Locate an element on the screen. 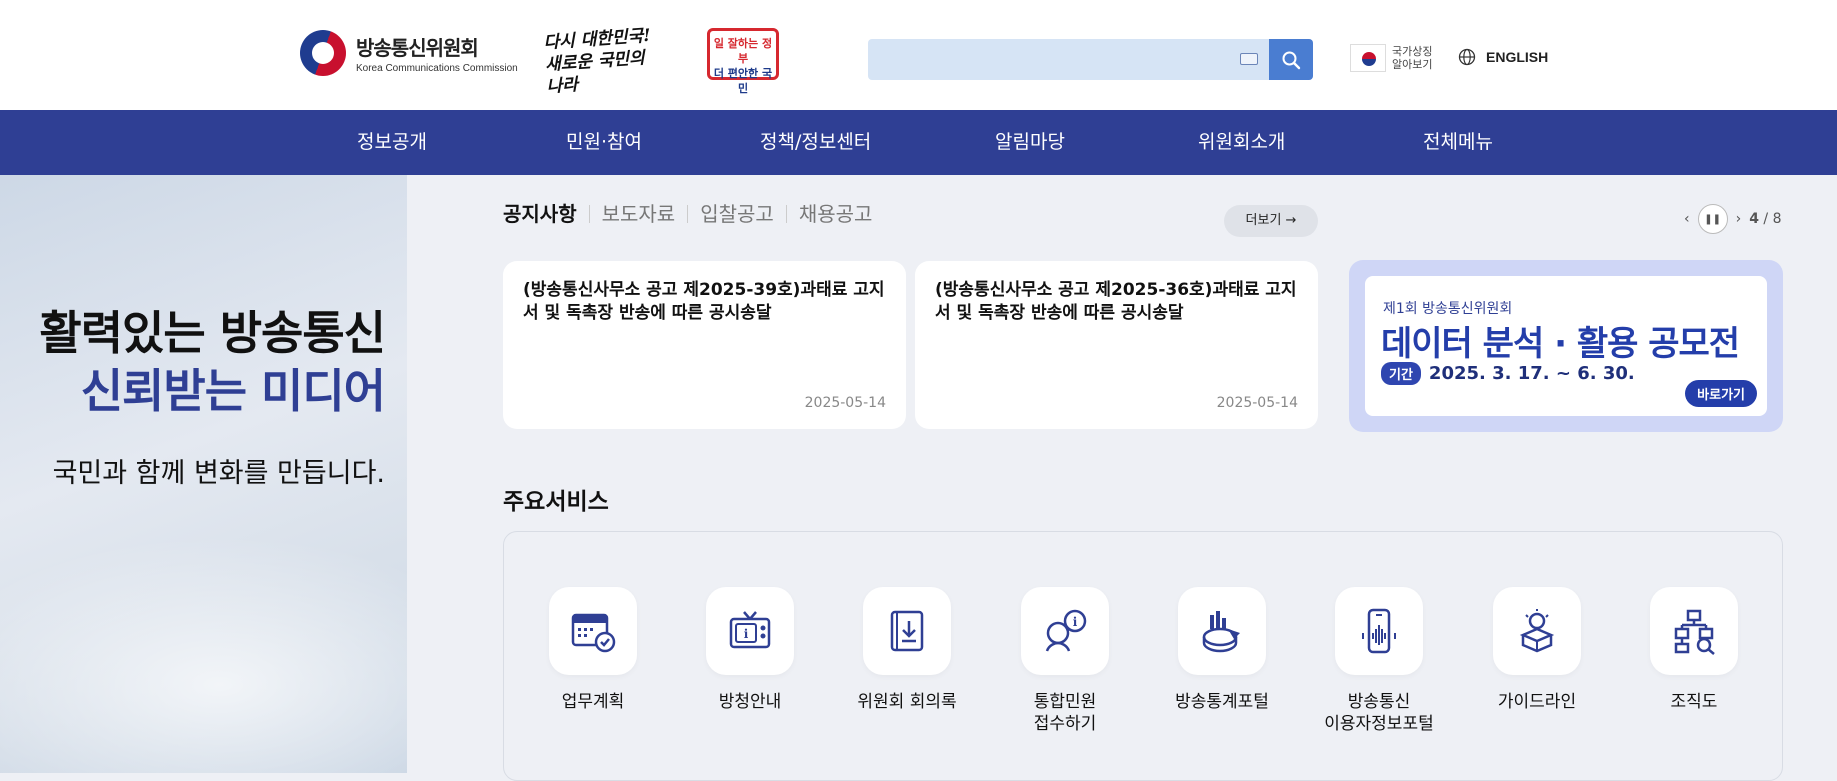  hero-title-line1: 활력있는 방송통신 is located at coordinates (212, 333).